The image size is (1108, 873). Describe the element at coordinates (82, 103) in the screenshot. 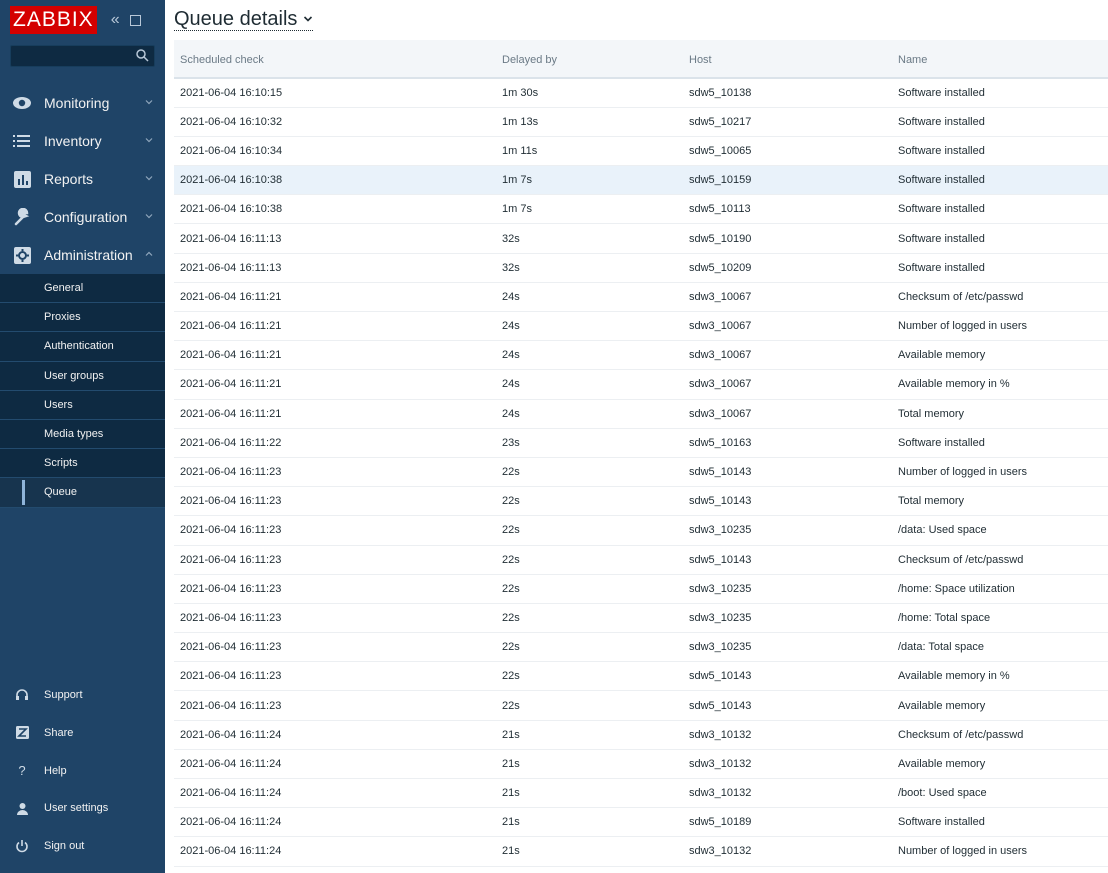

I see `menu-item-monitoring: Monitoring` at that location.